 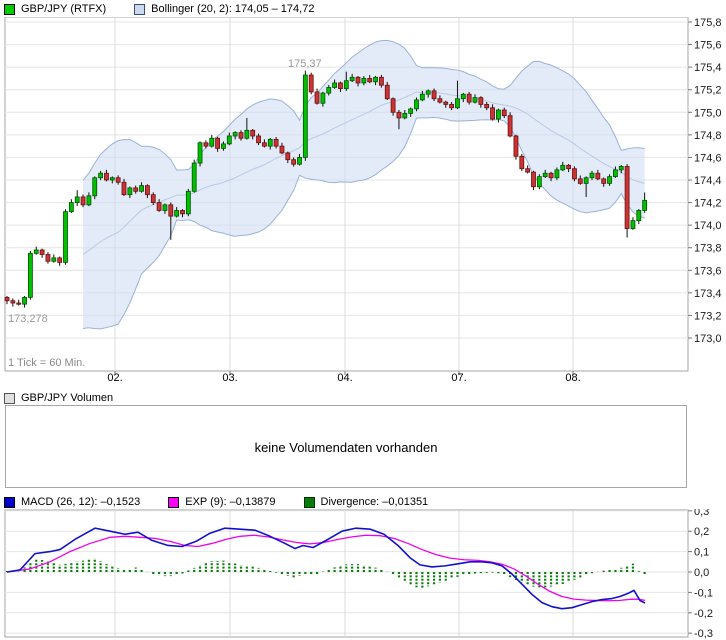 I want to click on volume-swatch-icon, so click(x=9, y=398).